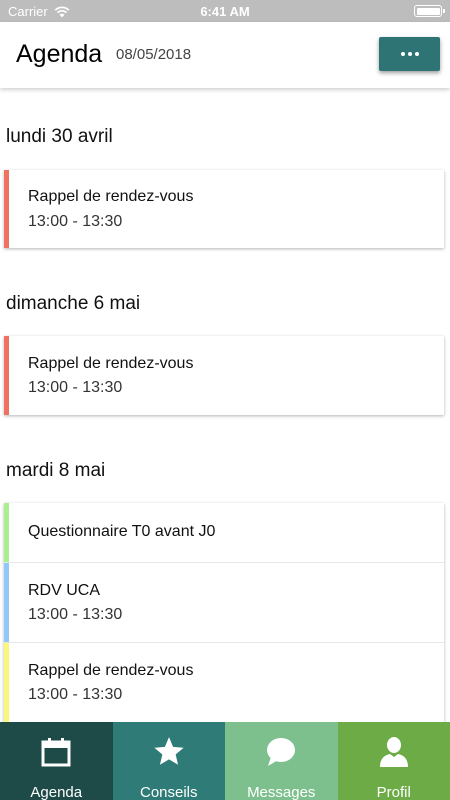 This screenshot has width=450, height=800. What do you see at coordinates (225, 55) in the screenshot?
I see `app-header: Agenda 08/05/2018` at bounding box center [225, 55].